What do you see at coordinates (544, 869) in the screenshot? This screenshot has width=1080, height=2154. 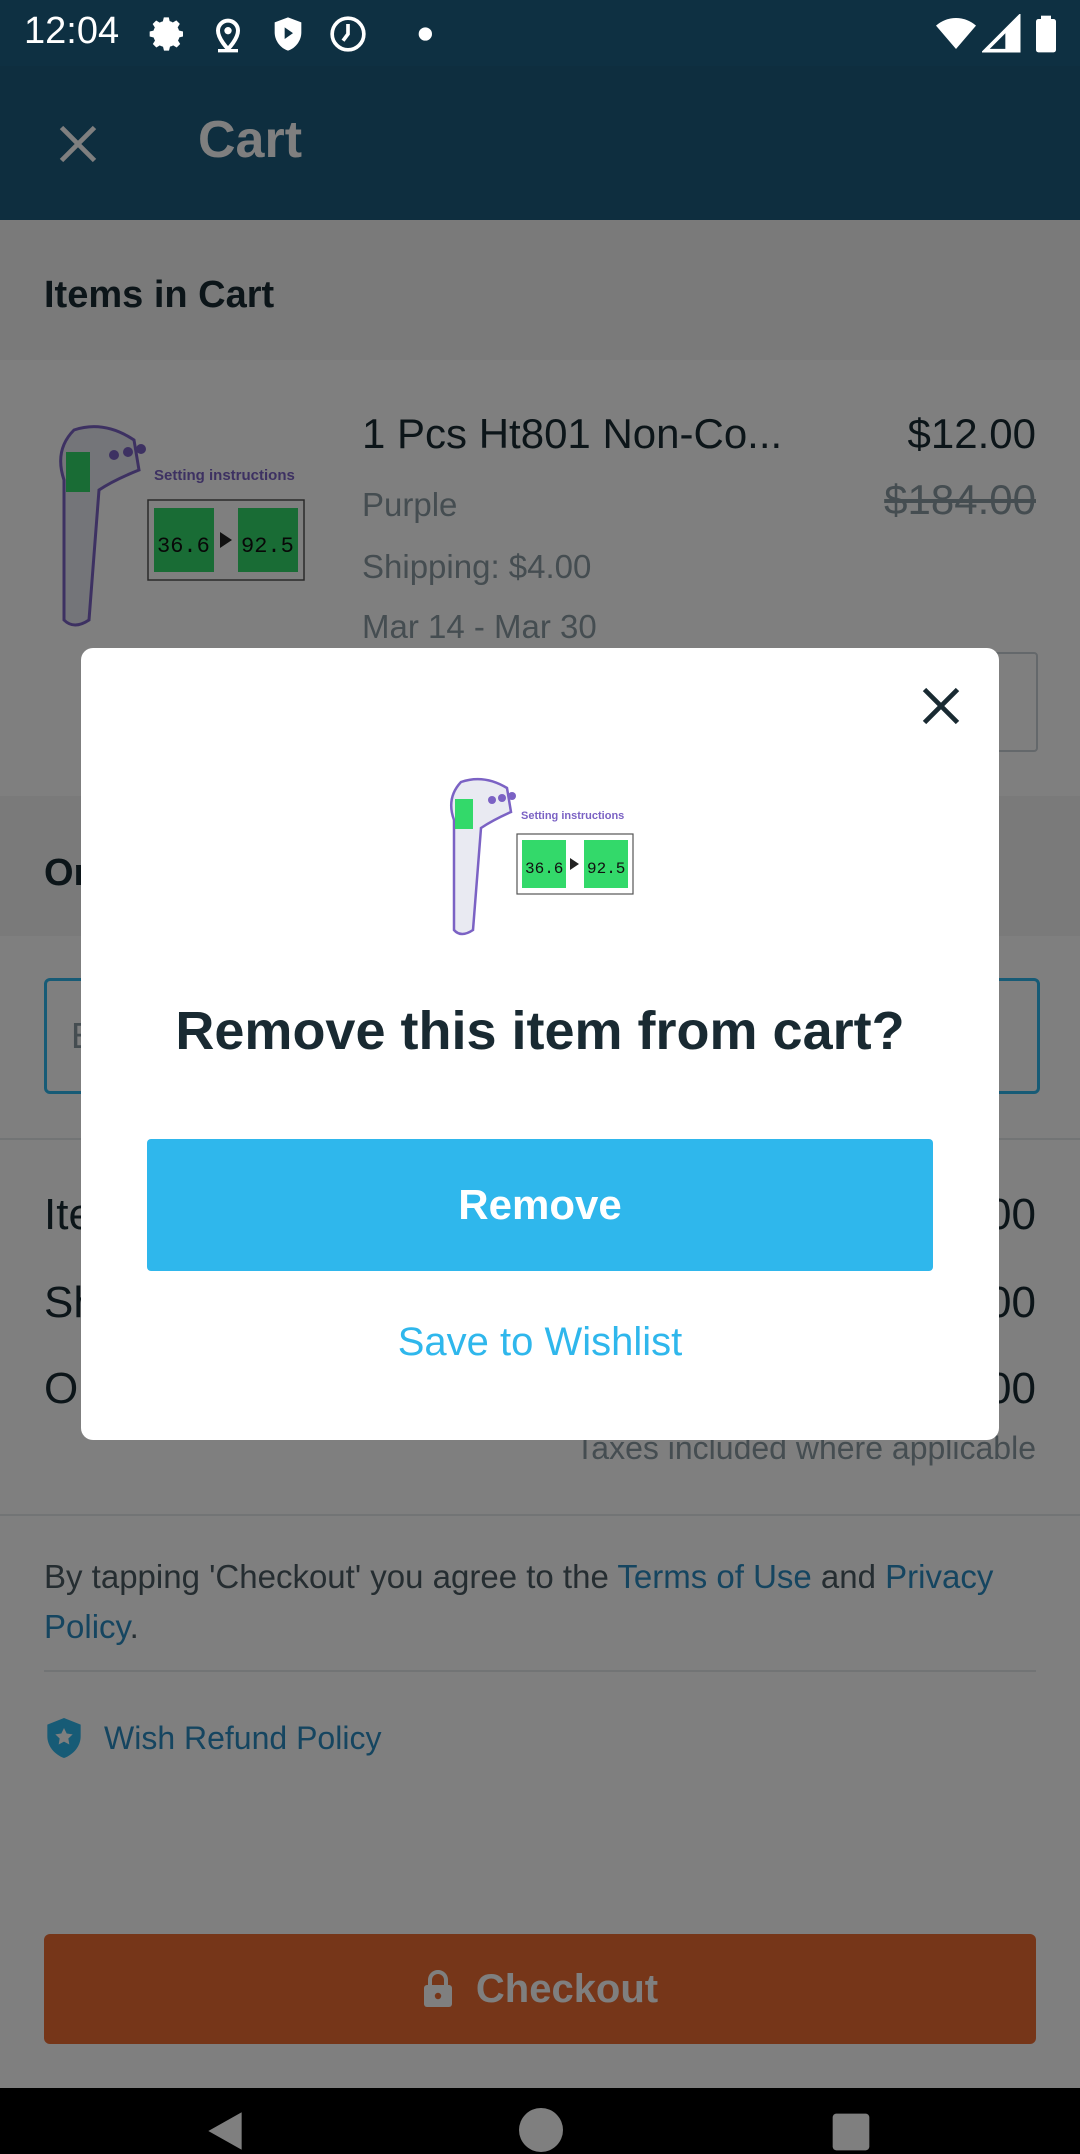 I see `dialog-image-readout-left: 36.6` at bounding box center [544, 869].